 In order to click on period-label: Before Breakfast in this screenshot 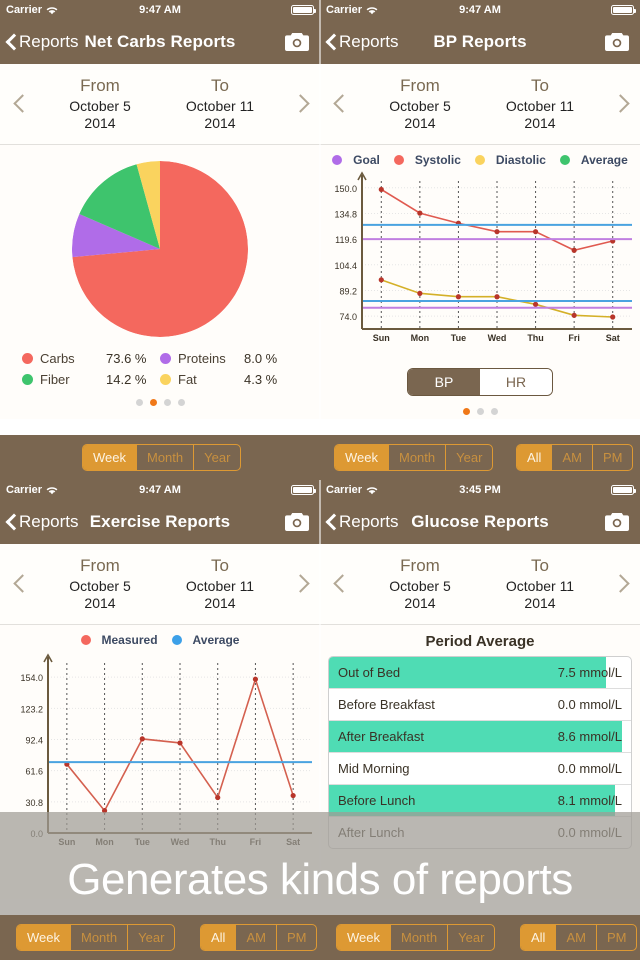, I will do `click(386, 704)`.